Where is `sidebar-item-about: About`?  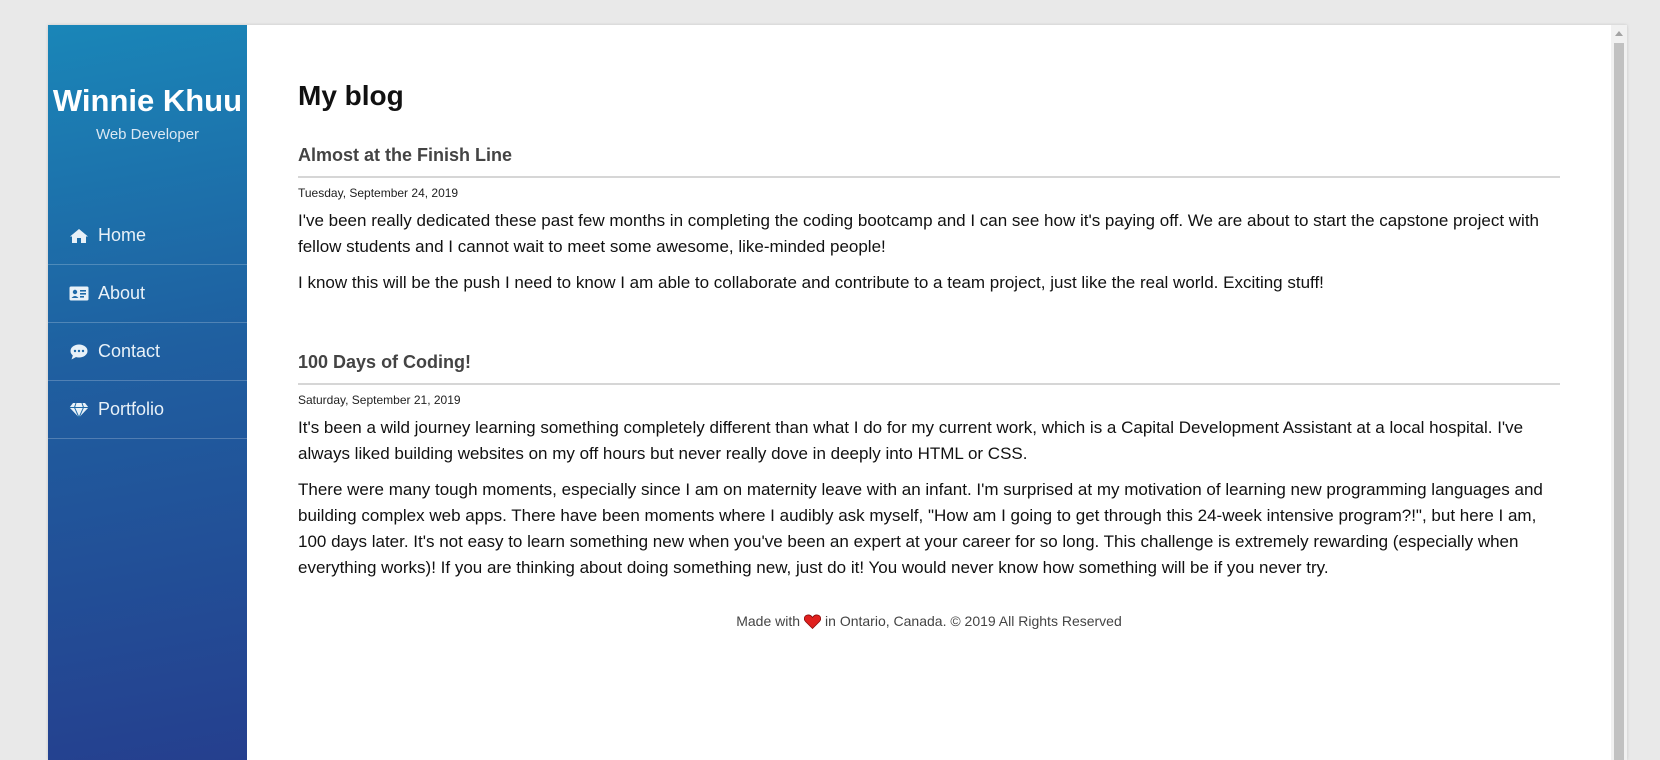 sidebar-item-about: About is located at coordinates (147, 294).